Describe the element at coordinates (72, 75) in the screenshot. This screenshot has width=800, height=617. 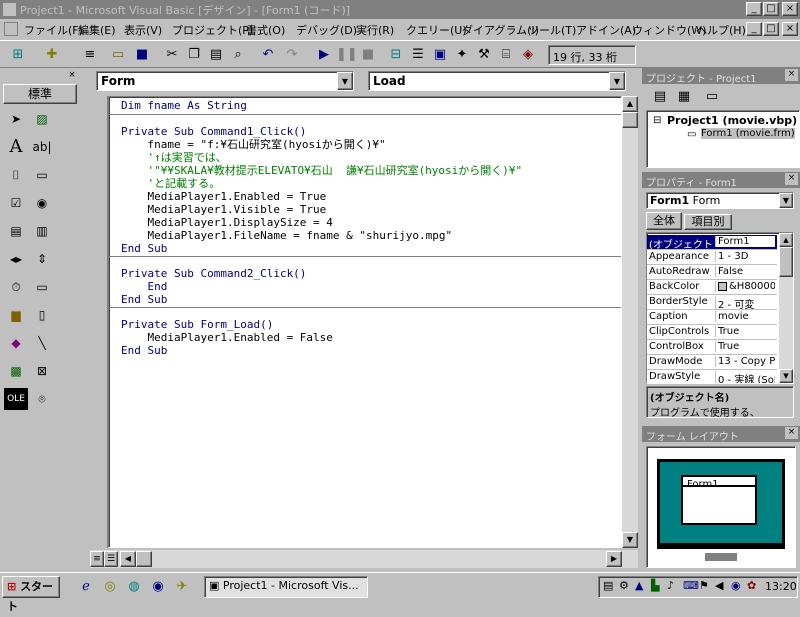
I see `toolbox-close-icon: ×` at that location.